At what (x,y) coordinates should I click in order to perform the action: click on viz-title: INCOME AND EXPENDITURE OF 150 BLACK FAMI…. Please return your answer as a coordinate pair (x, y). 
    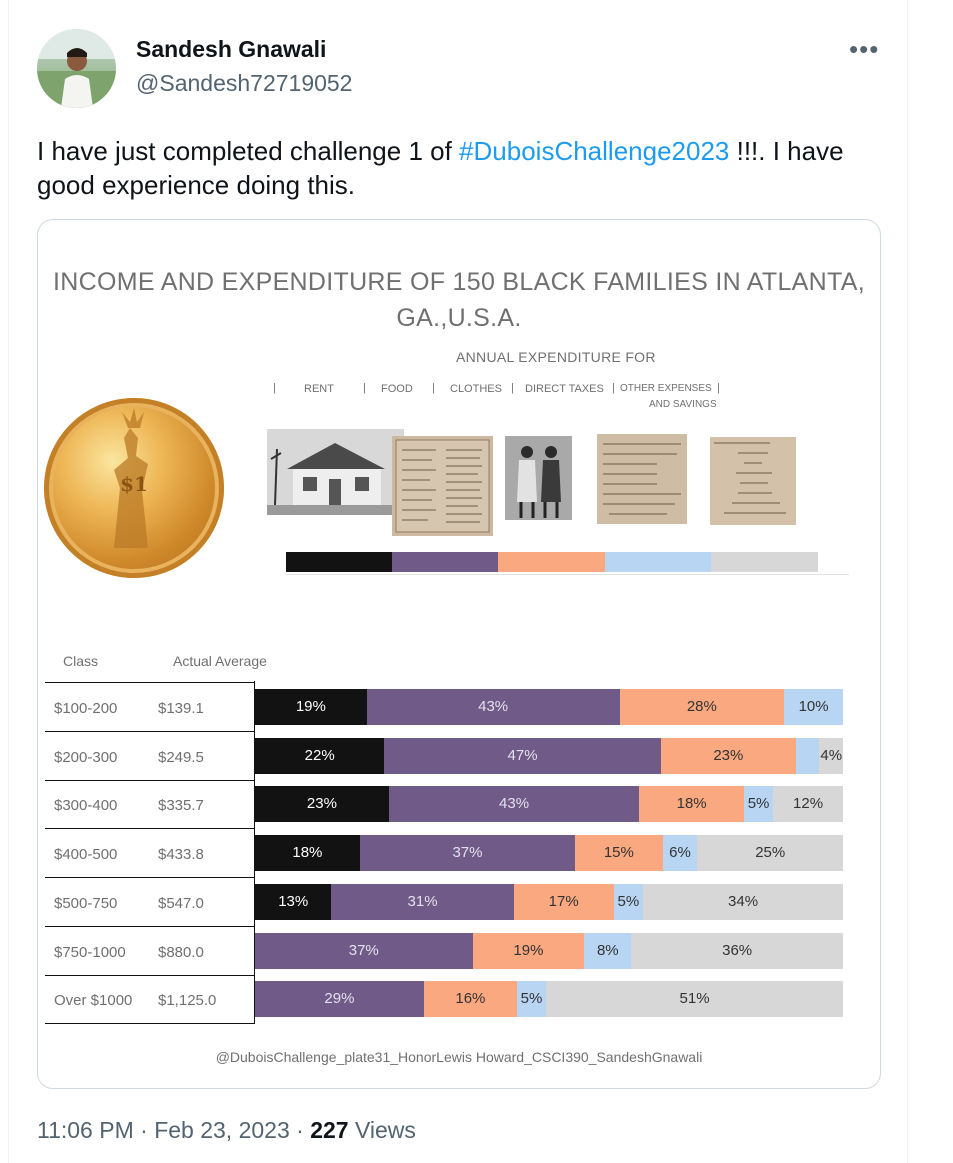
    Looking at the image, I should click on (459, 300).